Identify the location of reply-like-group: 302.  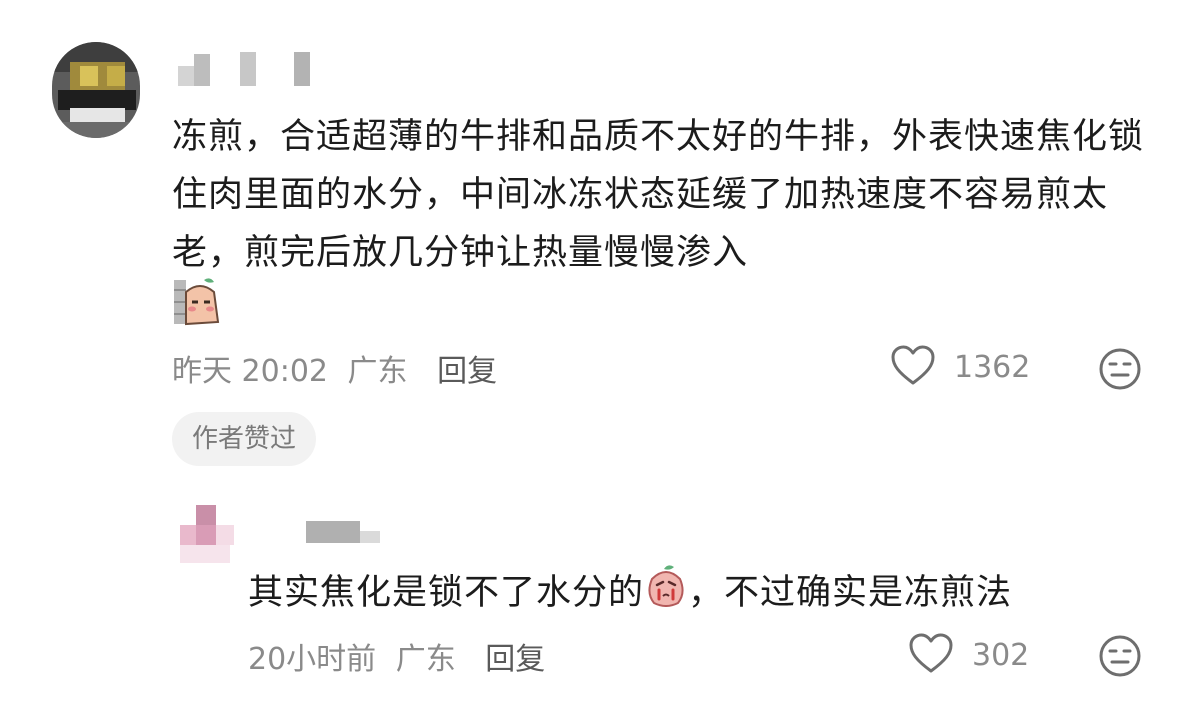
(968, 655).